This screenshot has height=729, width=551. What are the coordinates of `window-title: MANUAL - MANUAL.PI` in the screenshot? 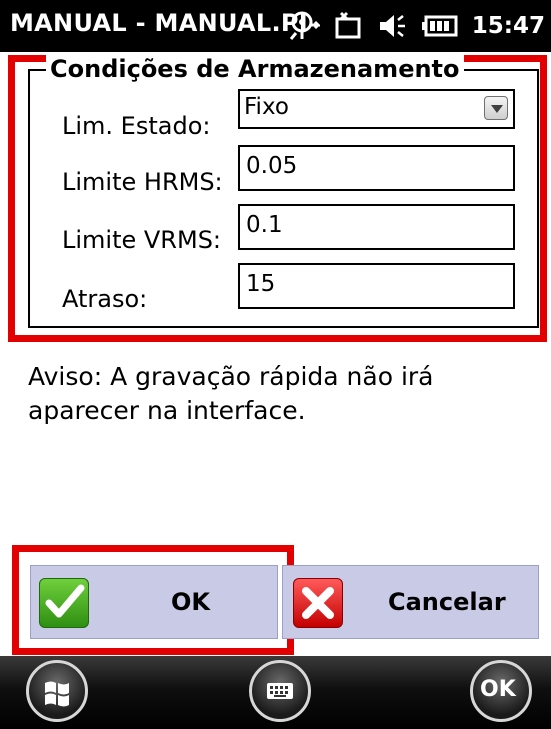 It's located at (159, 23).